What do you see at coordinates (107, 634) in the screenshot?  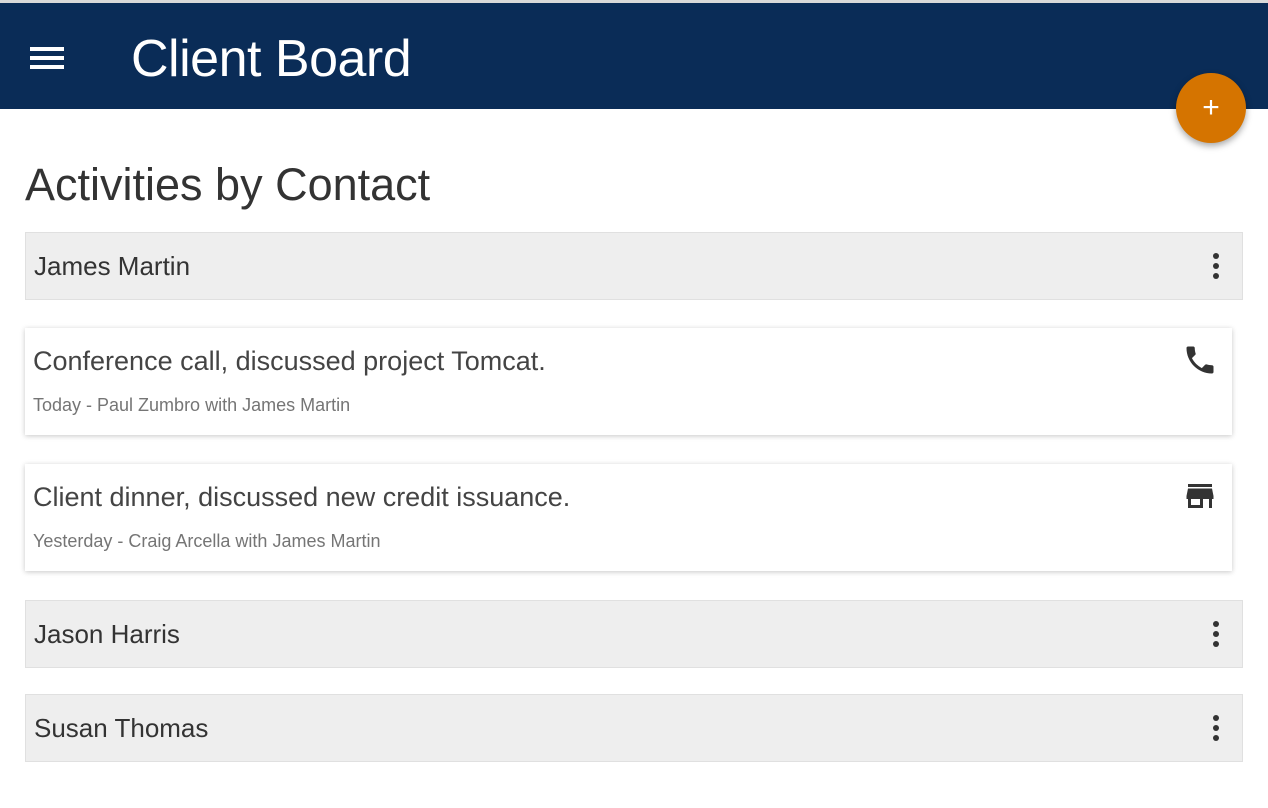 I see `contact-name: Jason Harris` at bounding box center [107, 634].